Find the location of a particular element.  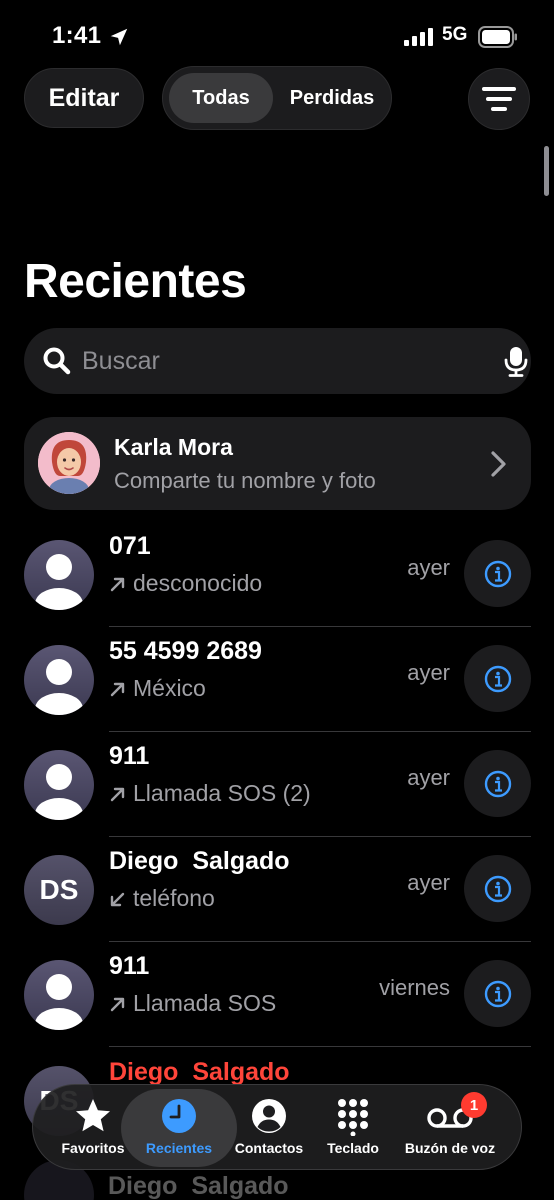

search-input is located at coordinates (272, 361).